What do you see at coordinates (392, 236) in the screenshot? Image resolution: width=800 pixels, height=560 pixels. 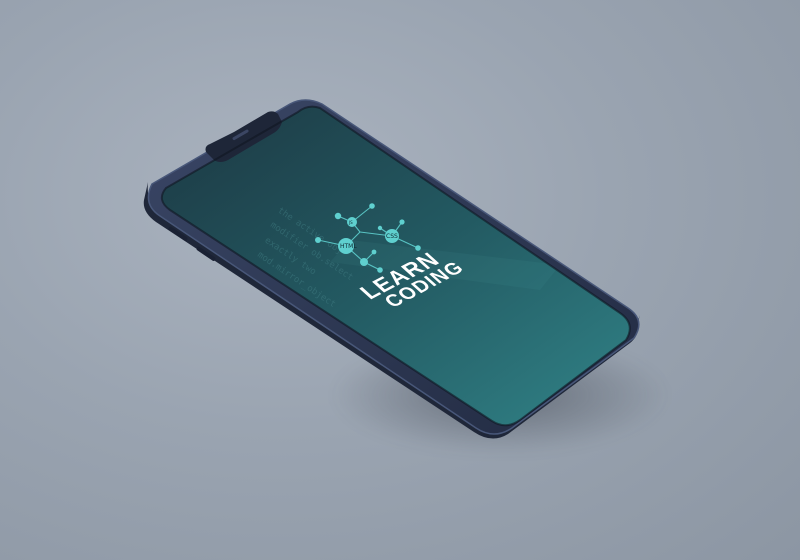 I see `css-node-label: CSS` at bounding box center [392, 236].